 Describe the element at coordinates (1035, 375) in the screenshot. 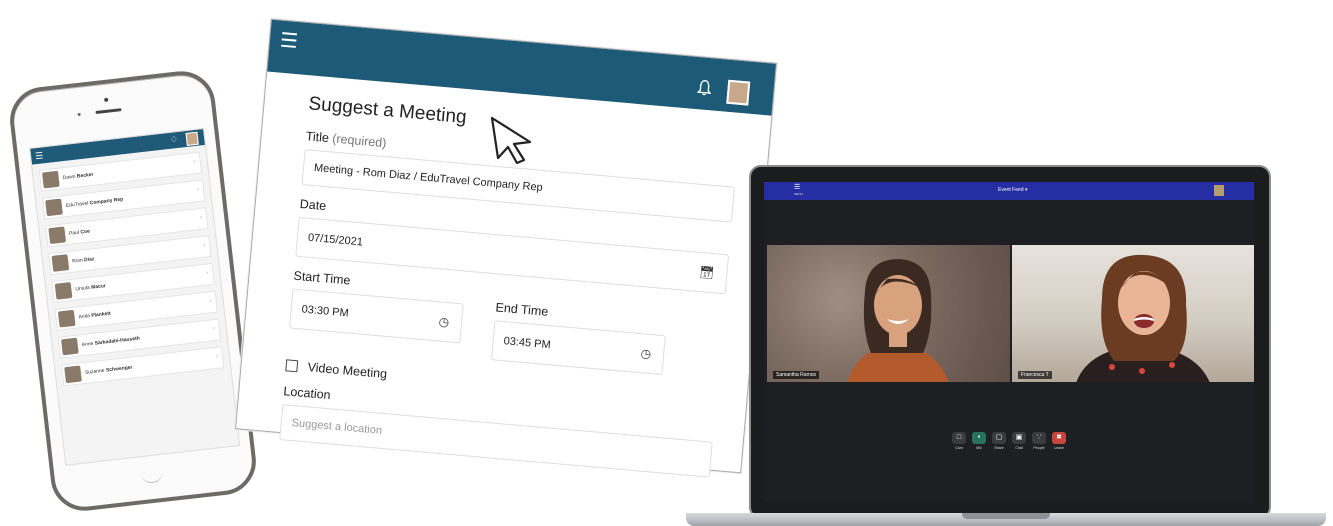

I see `participant-name: Francesca T` at that location.